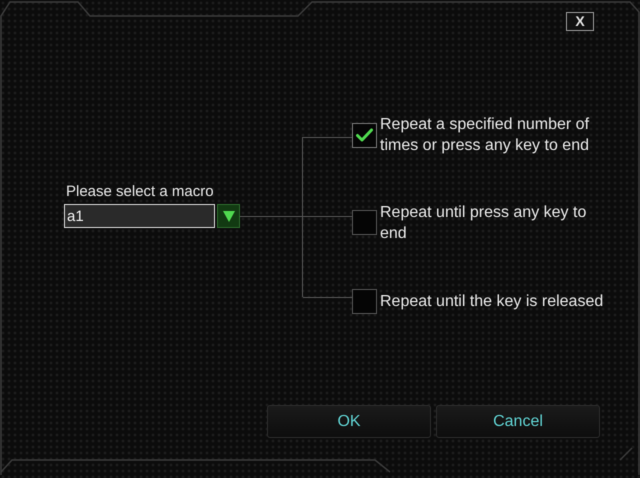 Image resolution: width=640 pixels, height=478 pixels. Describe the element at coordinates (140, 192) in the screenshot. I see `macro-label: Please select a macro` at that location.